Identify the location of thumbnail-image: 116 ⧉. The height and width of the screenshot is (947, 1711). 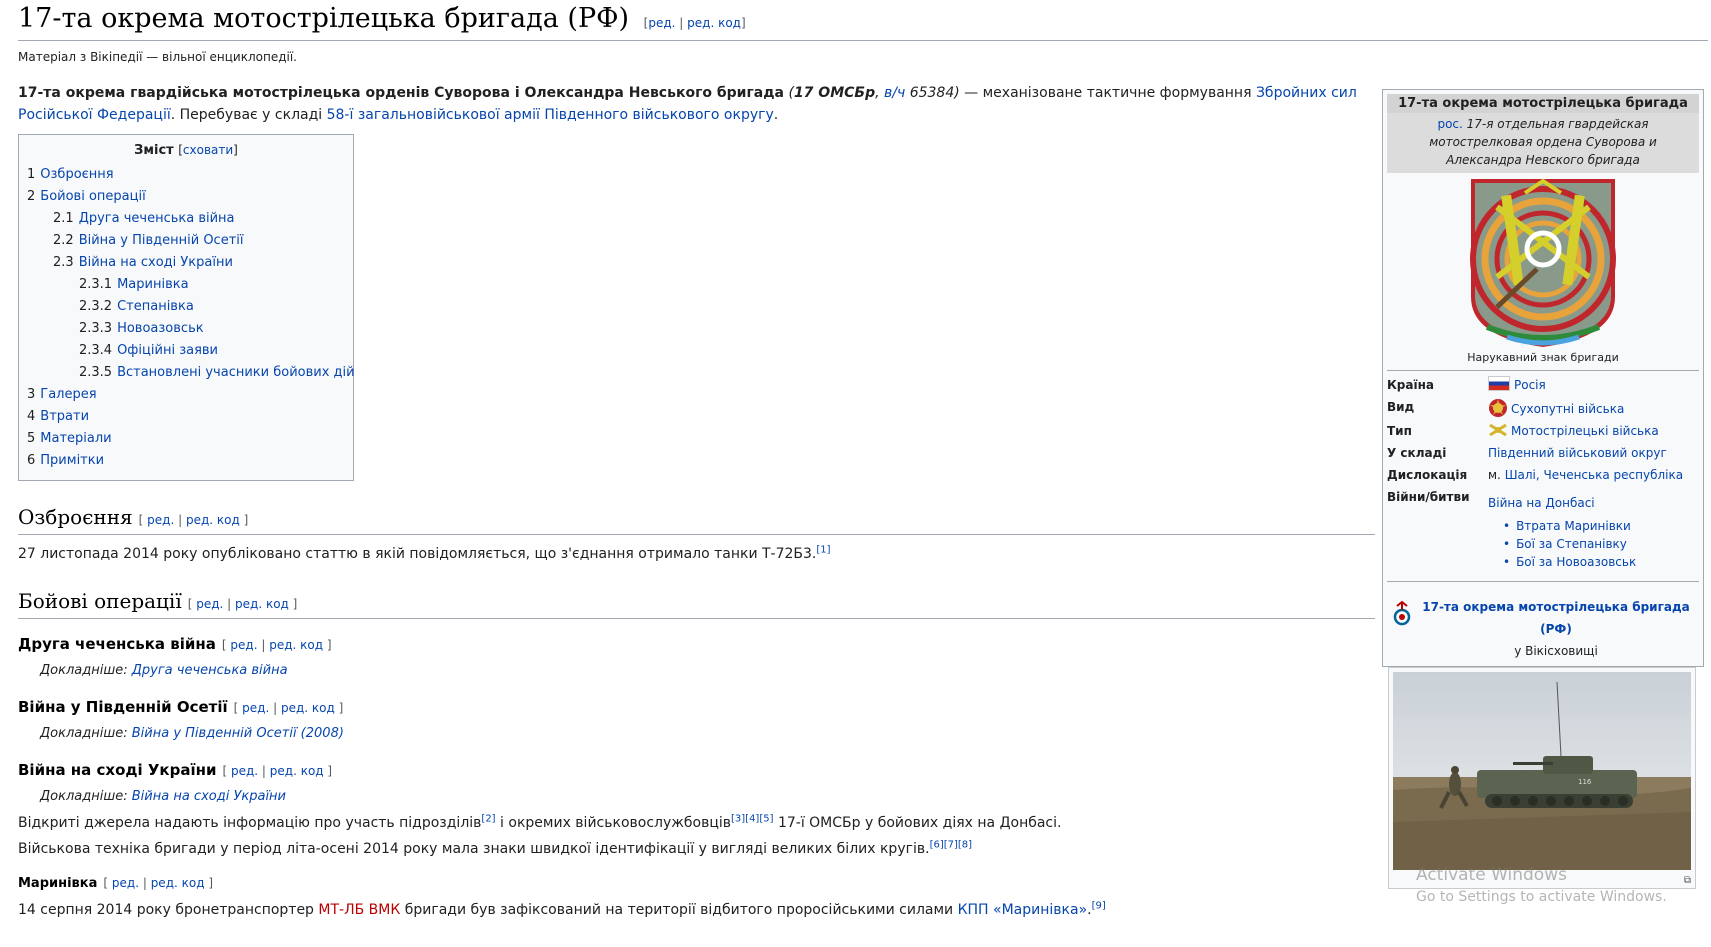
(1542, 778).